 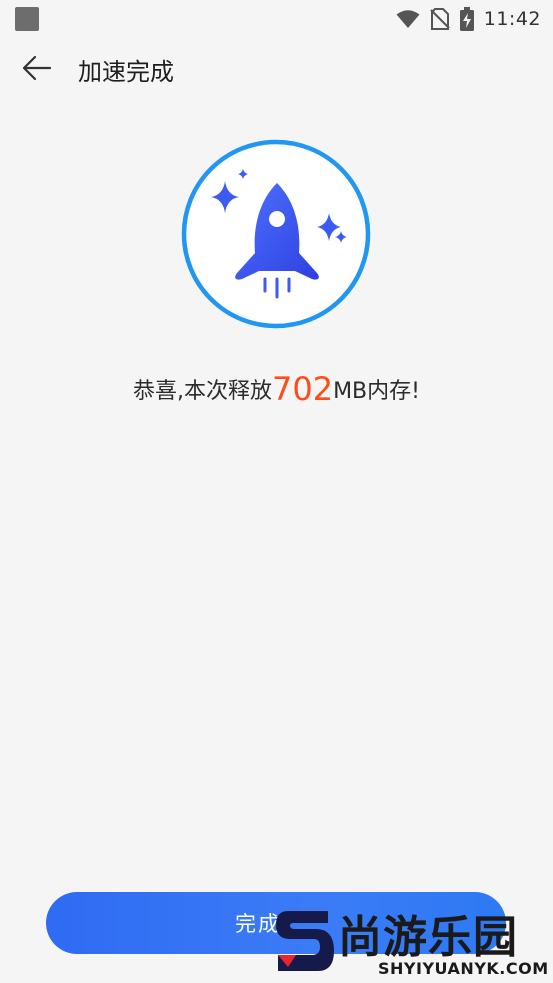 I want to click on status-icons: 11:42, so click(x=468, y=19).